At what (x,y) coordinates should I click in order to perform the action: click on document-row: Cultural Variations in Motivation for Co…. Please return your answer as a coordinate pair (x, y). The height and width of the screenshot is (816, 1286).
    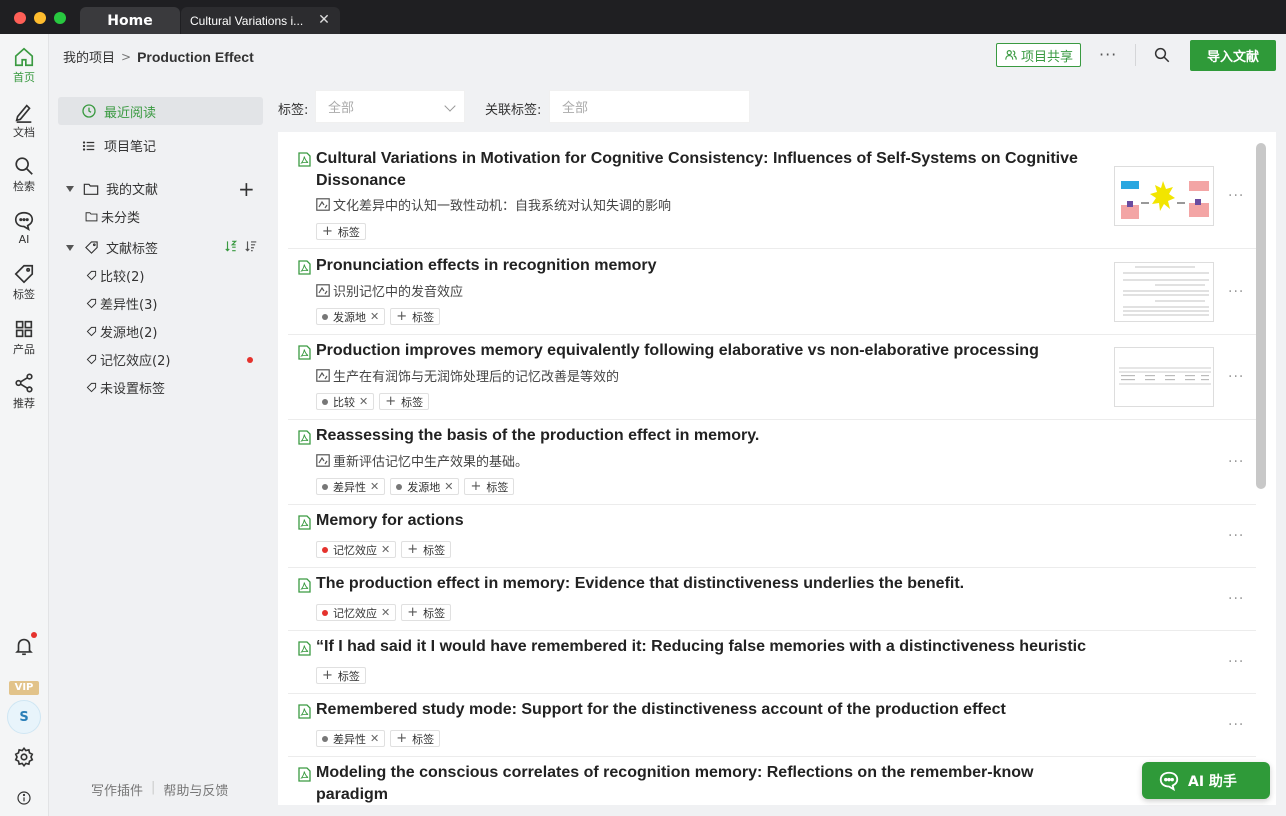
    Looking at the image, I should click on (772, 190).